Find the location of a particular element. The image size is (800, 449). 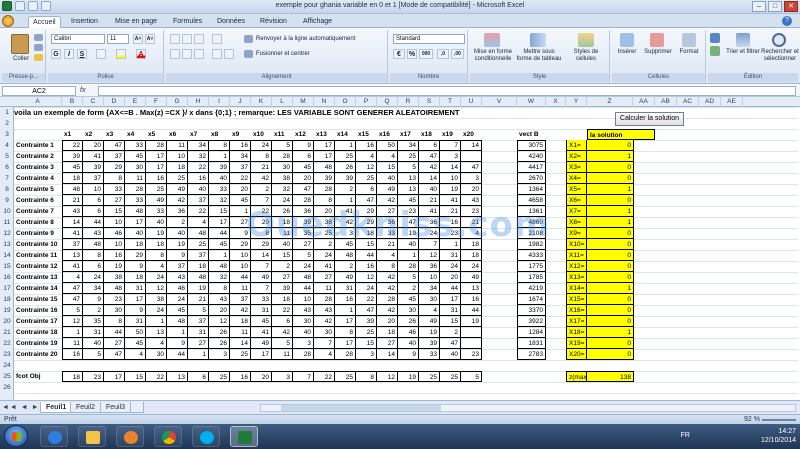

maximize-button: □ is located at coordinates (775, 6).